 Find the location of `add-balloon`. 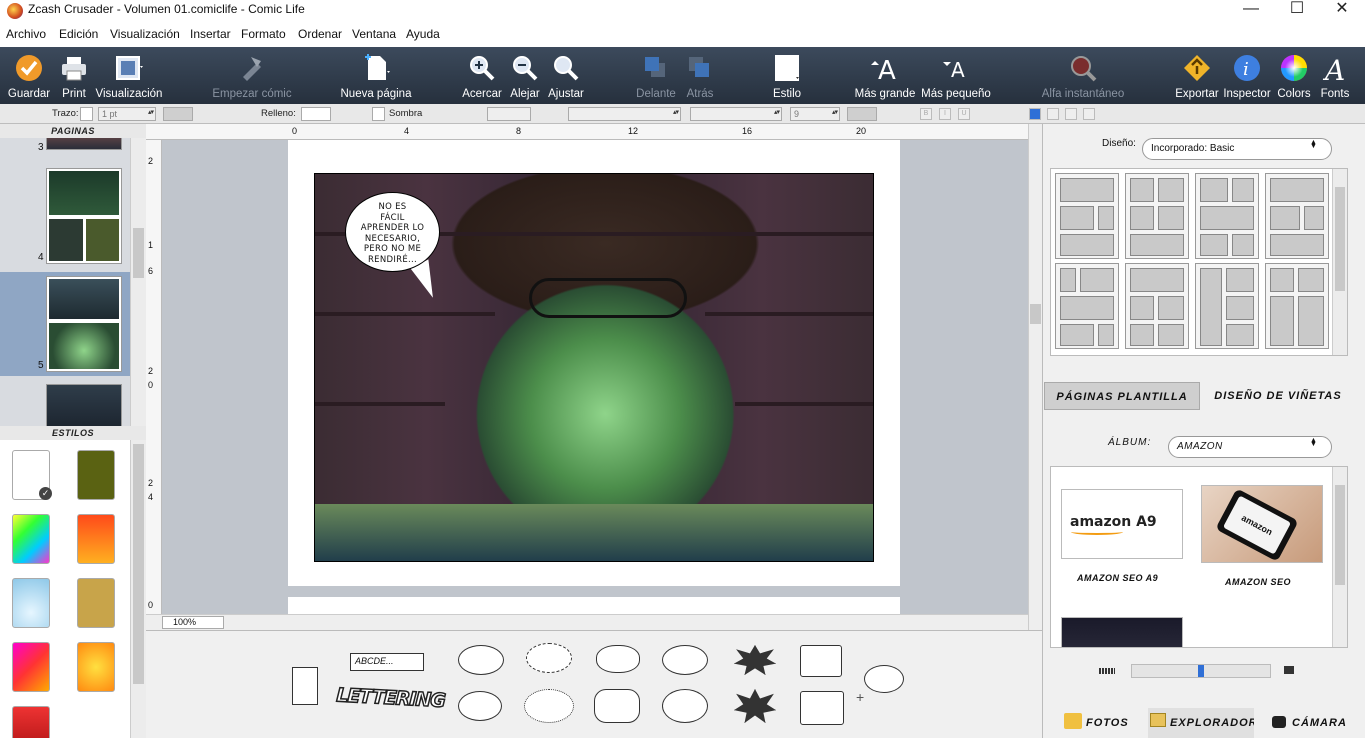

add-balloon is located at coordinates (884, 679).